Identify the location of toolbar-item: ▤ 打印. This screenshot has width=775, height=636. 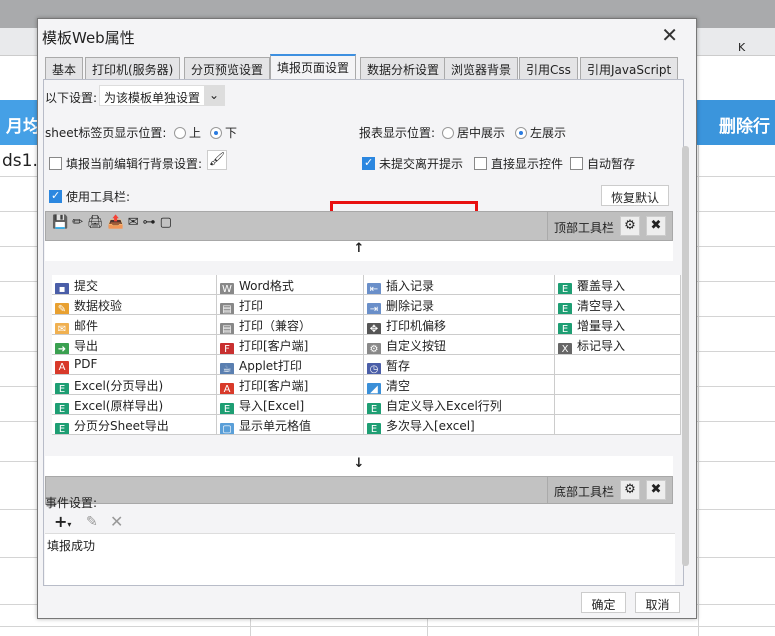
(290, 305).